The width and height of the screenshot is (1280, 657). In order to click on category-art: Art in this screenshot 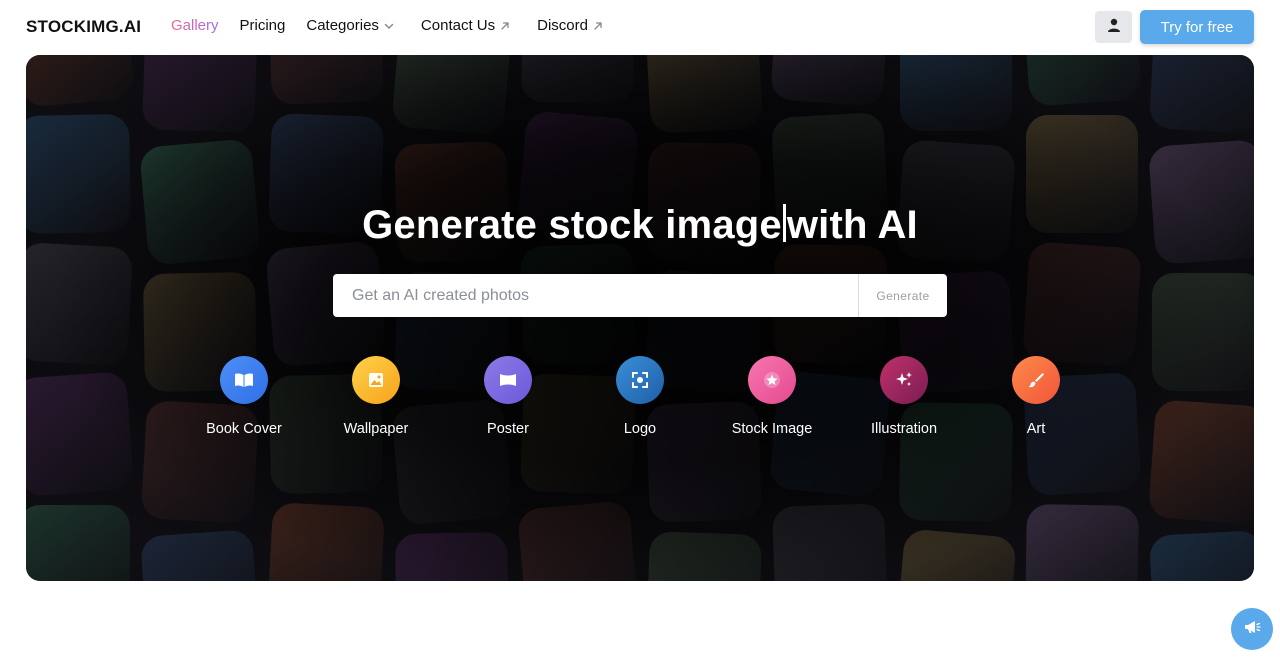, I will do `click(1036, 396)`.